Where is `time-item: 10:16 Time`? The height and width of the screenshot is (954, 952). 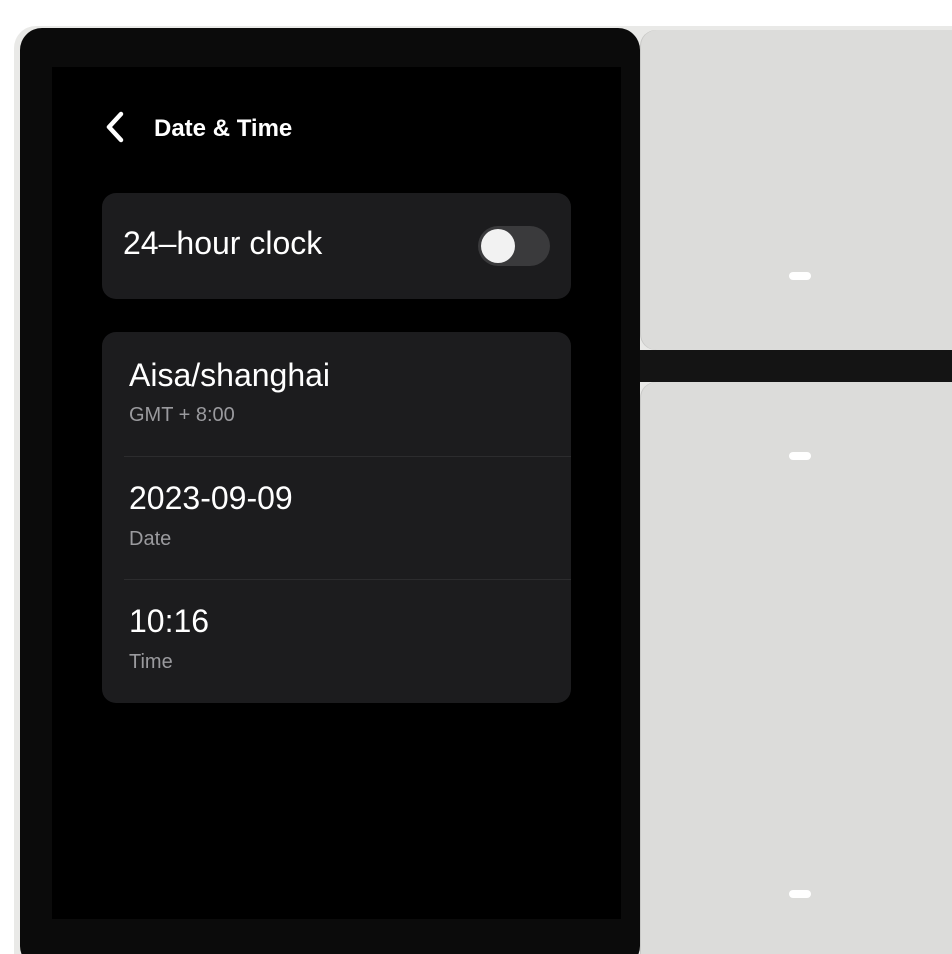
time-item: 10:16 Time is located at coordinates (347, 640).